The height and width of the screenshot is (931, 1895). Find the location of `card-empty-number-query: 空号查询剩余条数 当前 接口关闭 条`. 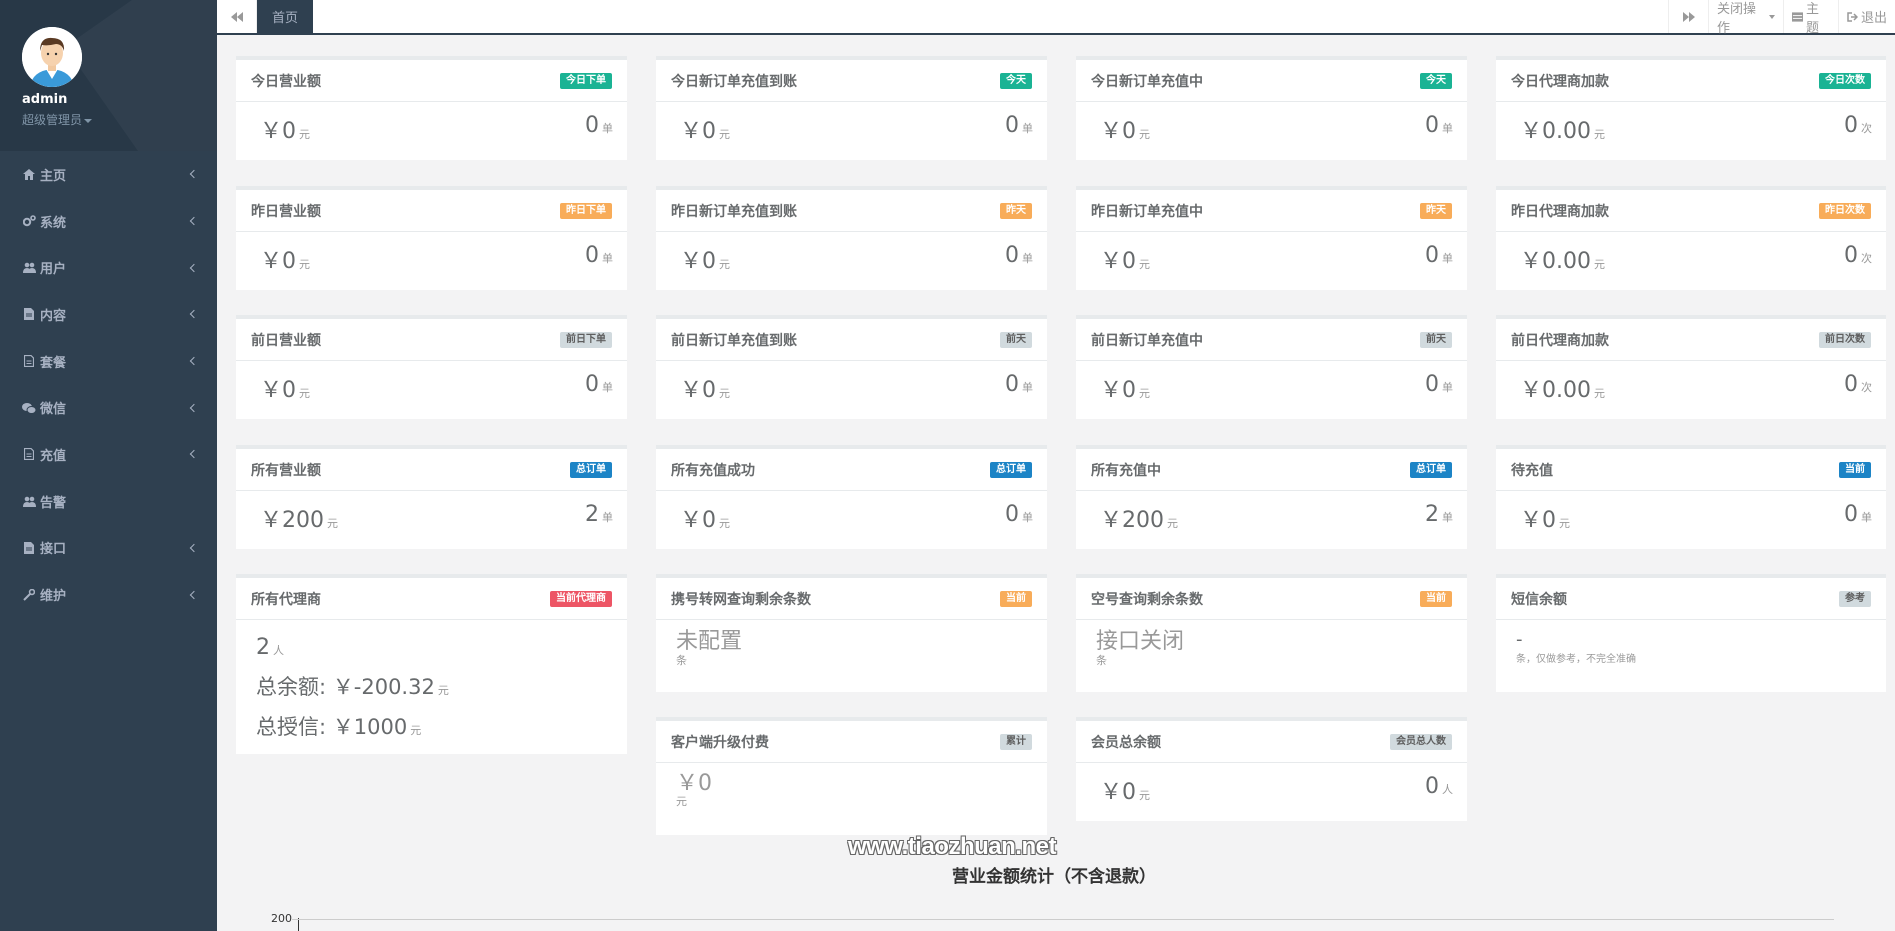

card-empty-number-query: 空号查询剩余条数 当前 接口关闭 条 is located at coordinates (1271, 633).